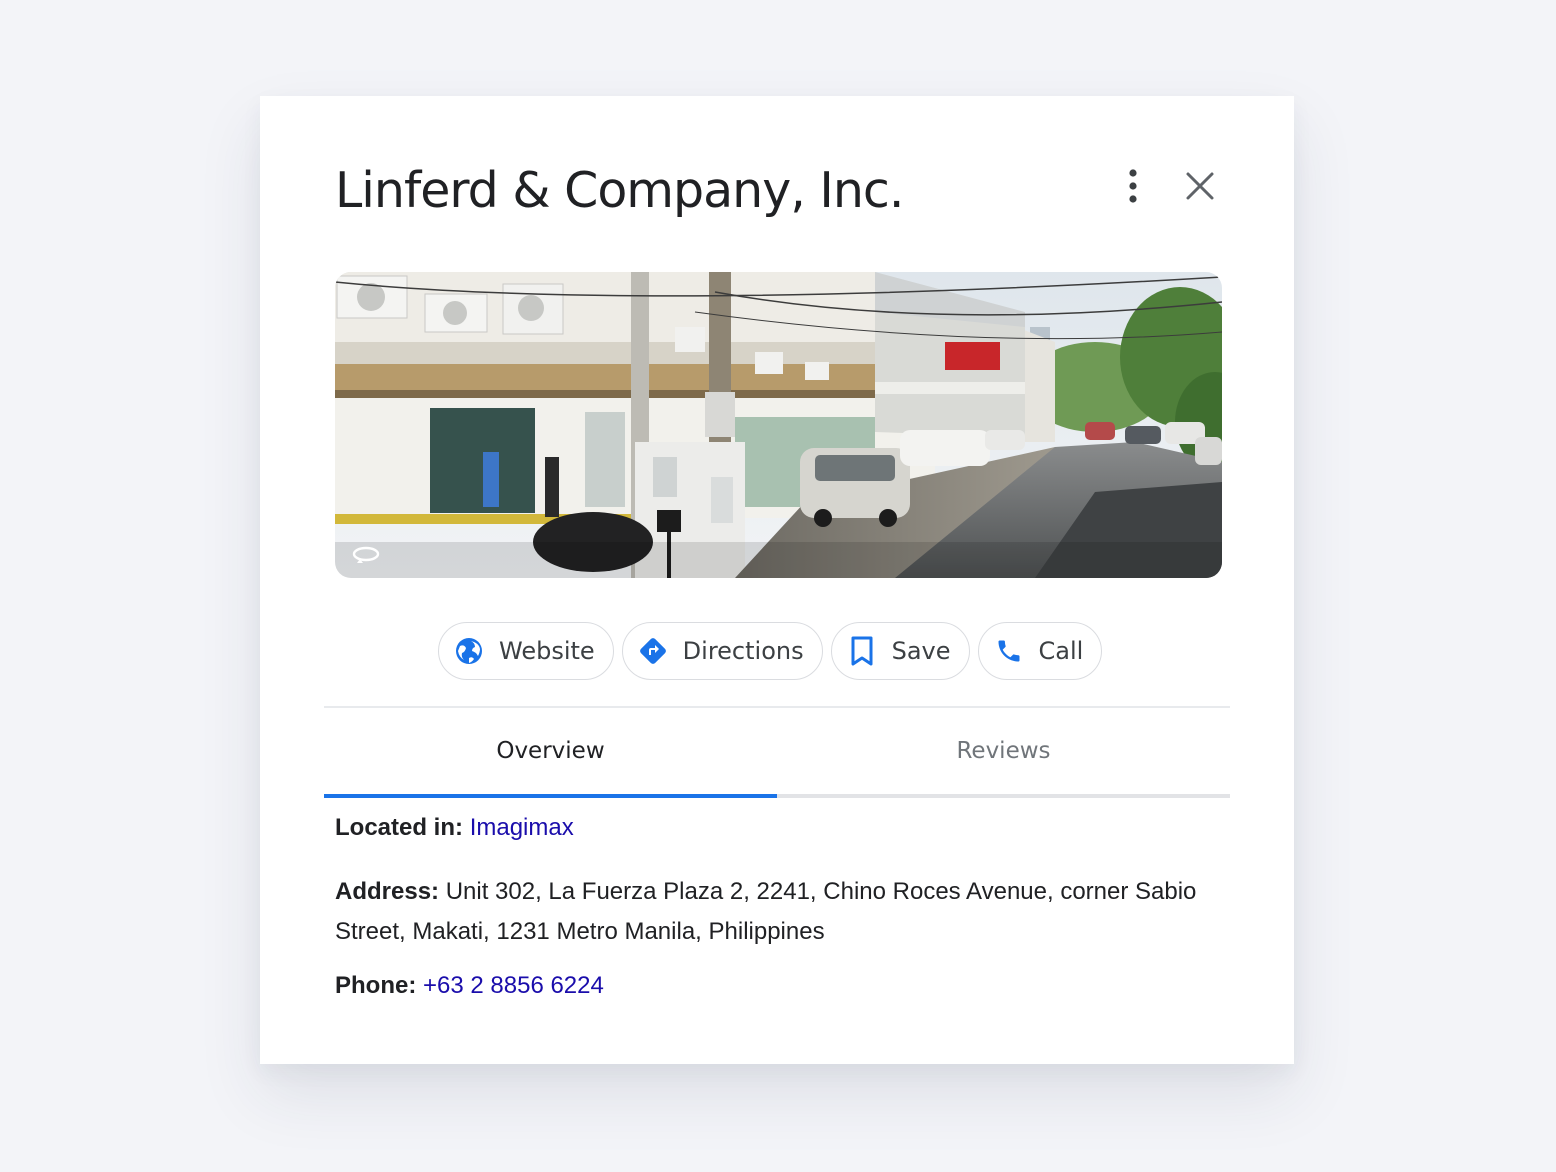  I want to click on phone-link: +63 2 8856 6224, so click(513, 985).